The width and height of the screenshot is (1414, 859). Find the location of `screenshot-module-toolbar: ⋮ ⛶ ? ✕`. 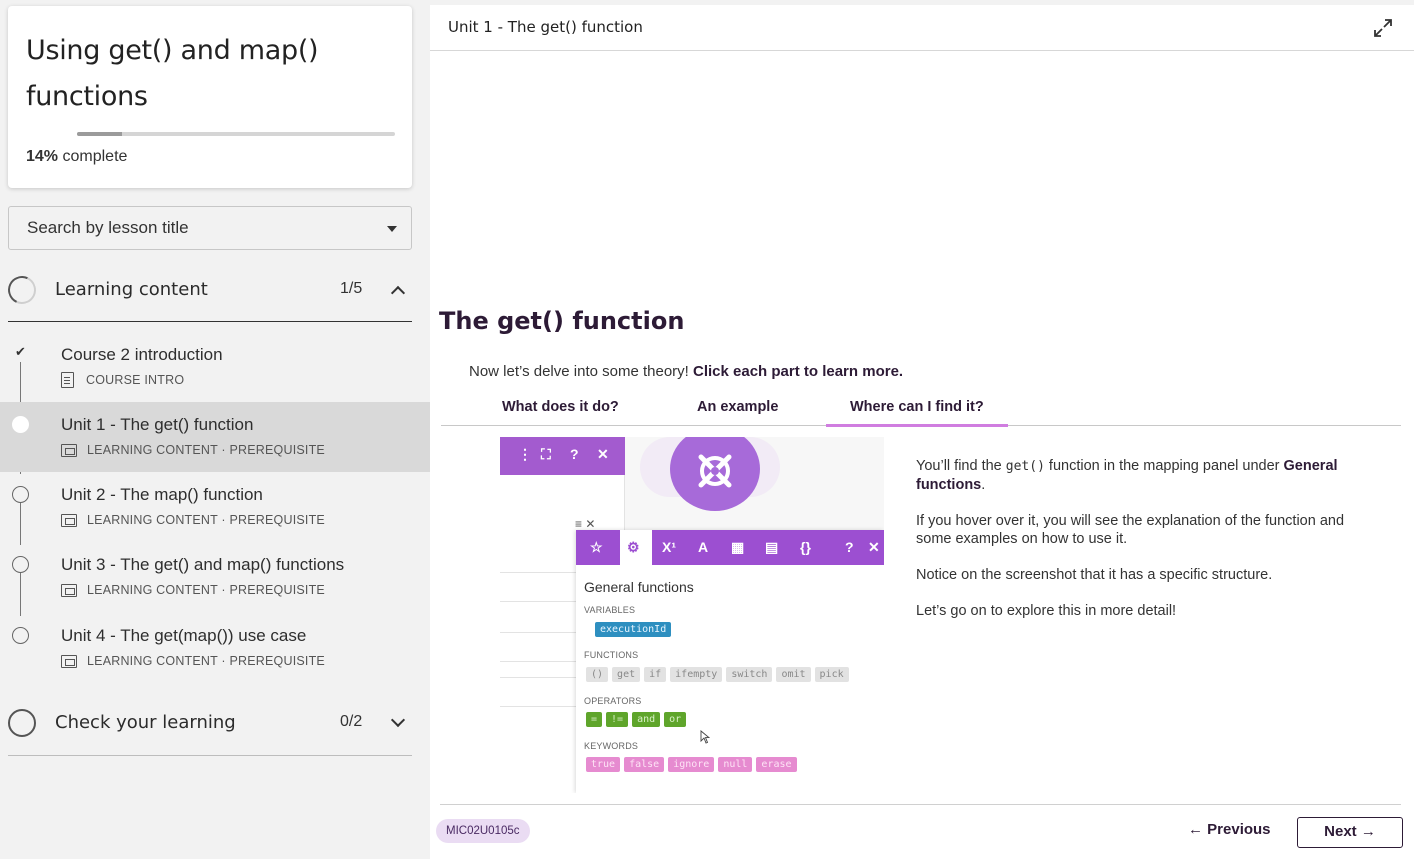

screenshot-module-toolbar: ⋮ ⛶ ? ✕ is located at coordinates (562, 456).